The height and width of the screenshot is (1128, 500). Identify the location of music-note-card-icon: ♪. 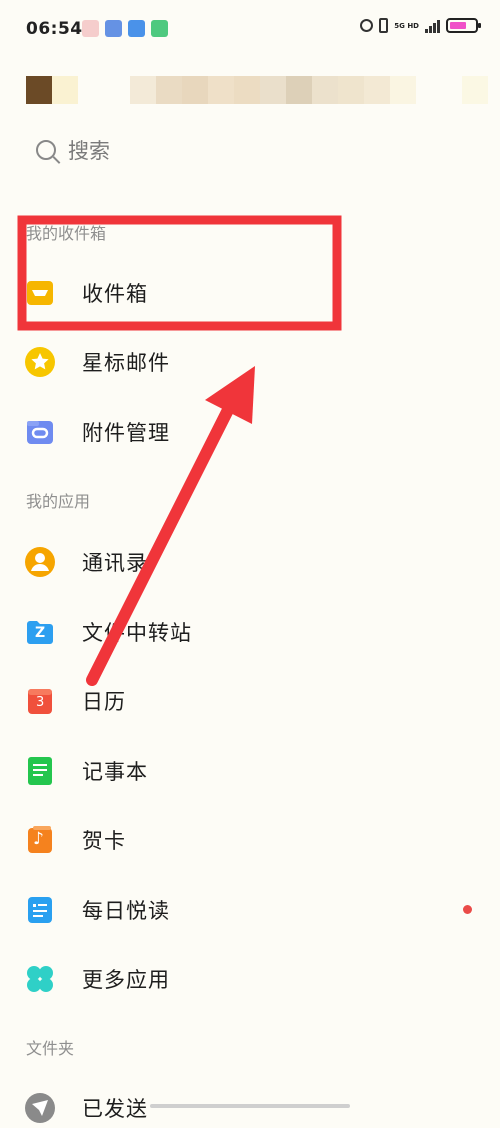
(40, 840).